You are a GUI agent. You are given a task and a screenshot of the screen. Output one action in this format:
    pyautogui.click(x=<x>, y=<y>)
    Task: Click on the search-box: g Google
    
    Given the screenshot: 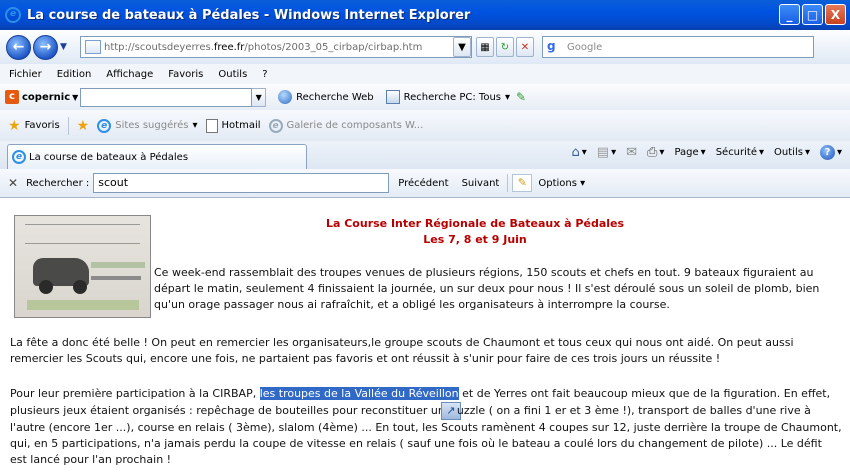 What is the action you would take?
    pyautogui.click(x=678, y=47)
    